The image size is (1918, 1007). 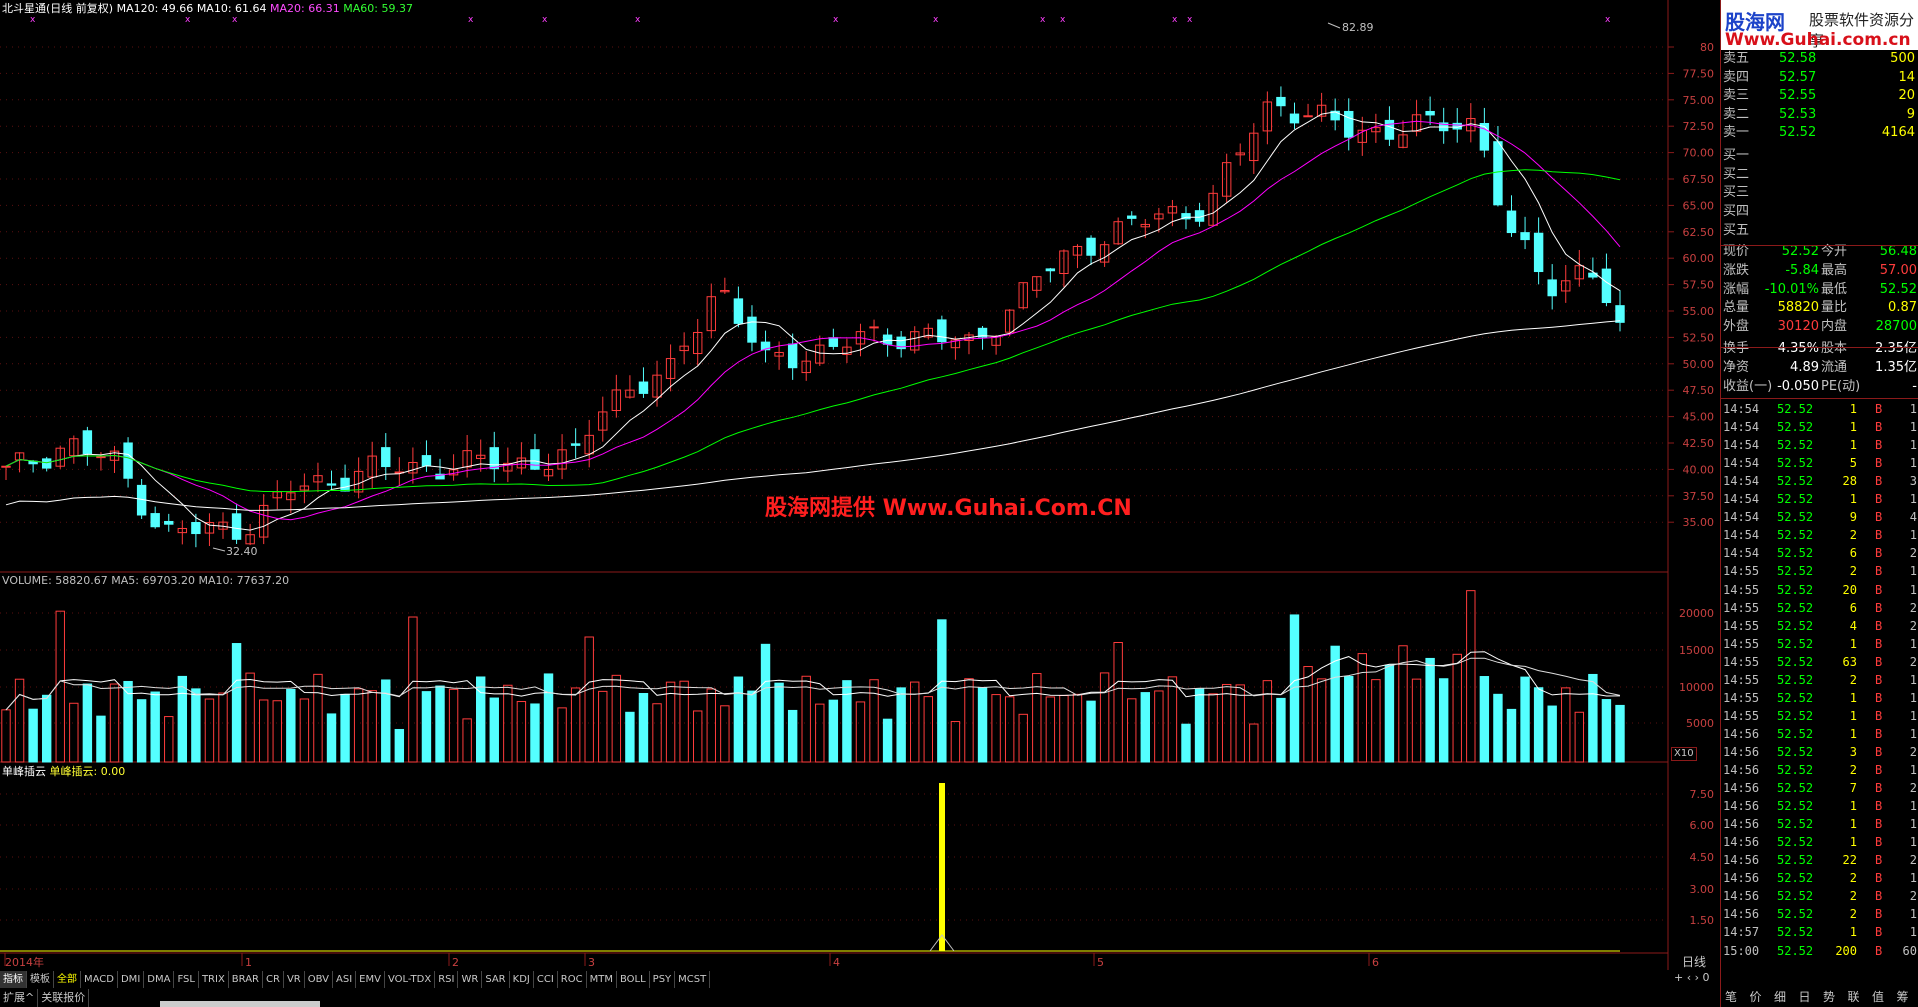 I want to click on indicator-tab: OBV, so click(x=319, y=979).